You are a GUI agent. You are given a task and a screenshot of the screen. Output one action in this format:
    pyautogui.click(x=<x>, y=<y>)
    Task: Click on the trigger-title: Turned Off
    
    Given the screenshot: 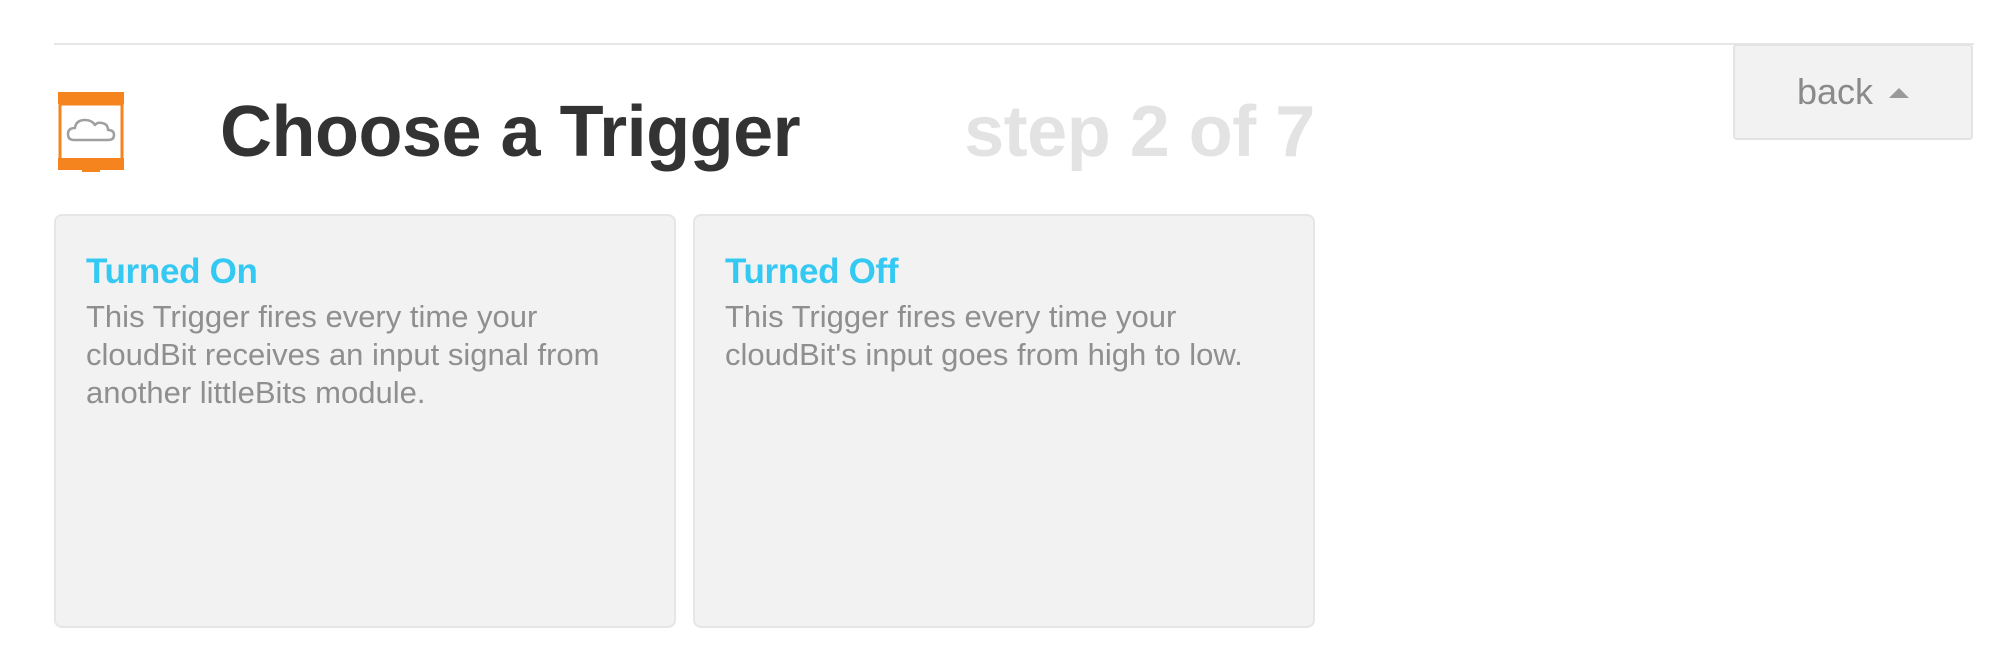 What is the action you would take?
    pyautogui.click(x=1004, y=272)
    